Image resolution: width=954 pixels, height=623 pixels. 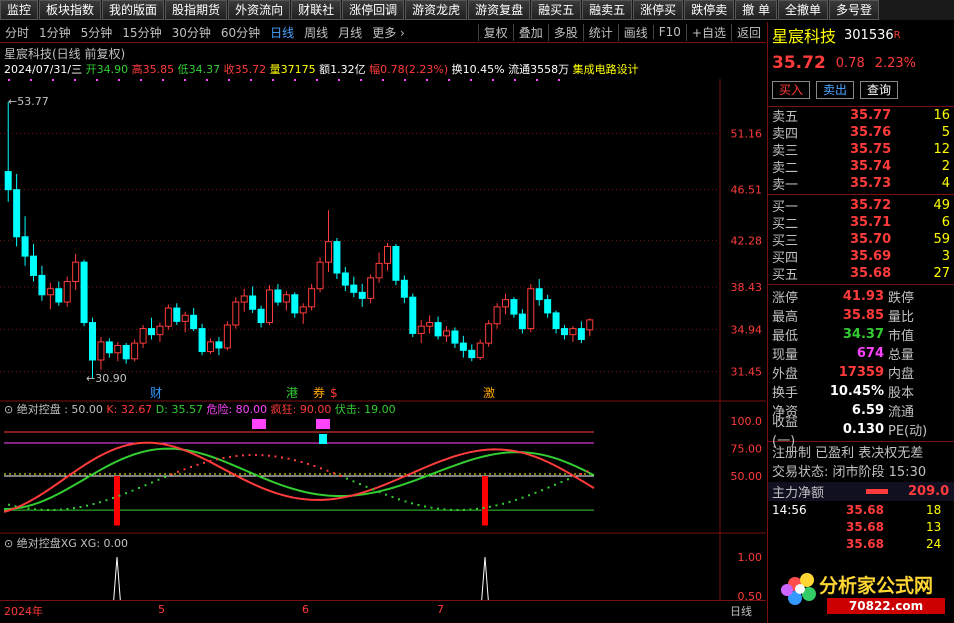 What do you see at coordinates (259, 10) in the screenshot?
I see `toolbar-button-4: 外资流向` at bounding box center [259, 10].